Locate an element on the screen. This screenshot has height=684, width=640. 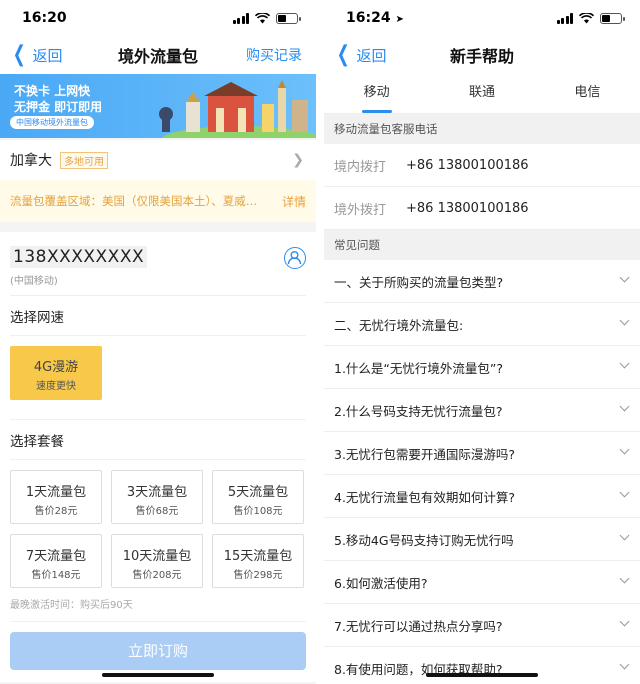
chevron-right-icon: ❯ is located at coordinates (298, 160).